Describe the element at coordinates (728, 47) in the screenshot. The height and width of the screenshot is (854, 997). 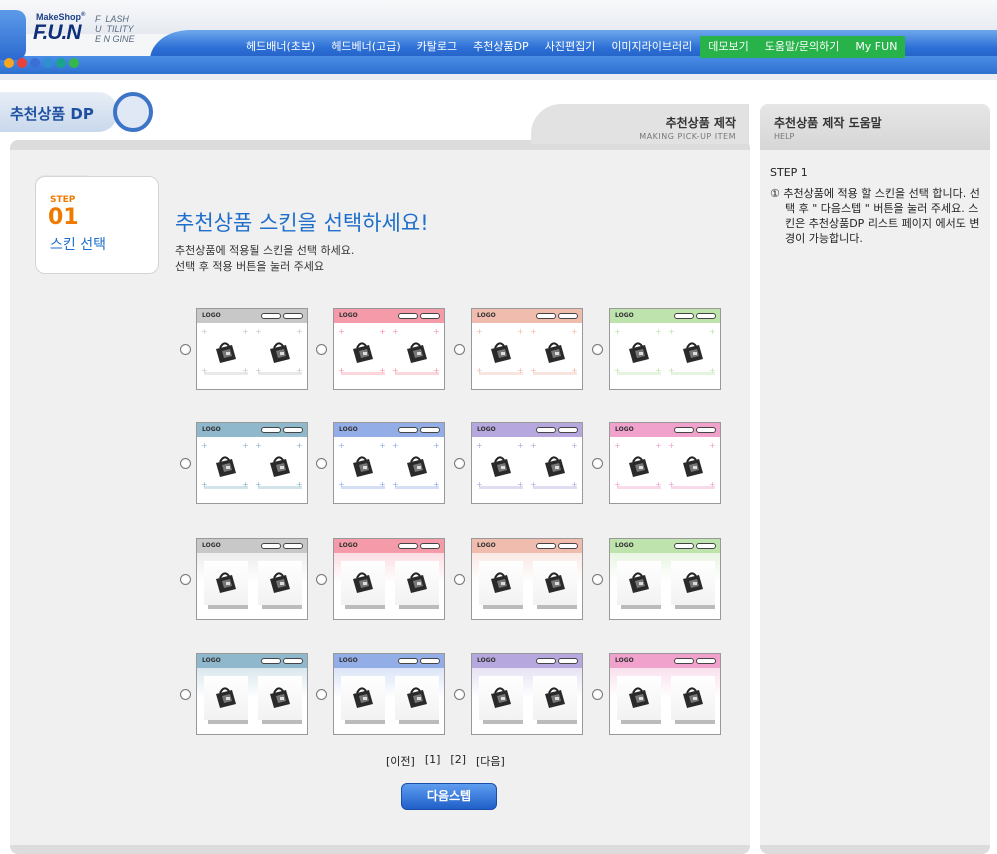
I see `nav-item-6: 데모보기` at that location.